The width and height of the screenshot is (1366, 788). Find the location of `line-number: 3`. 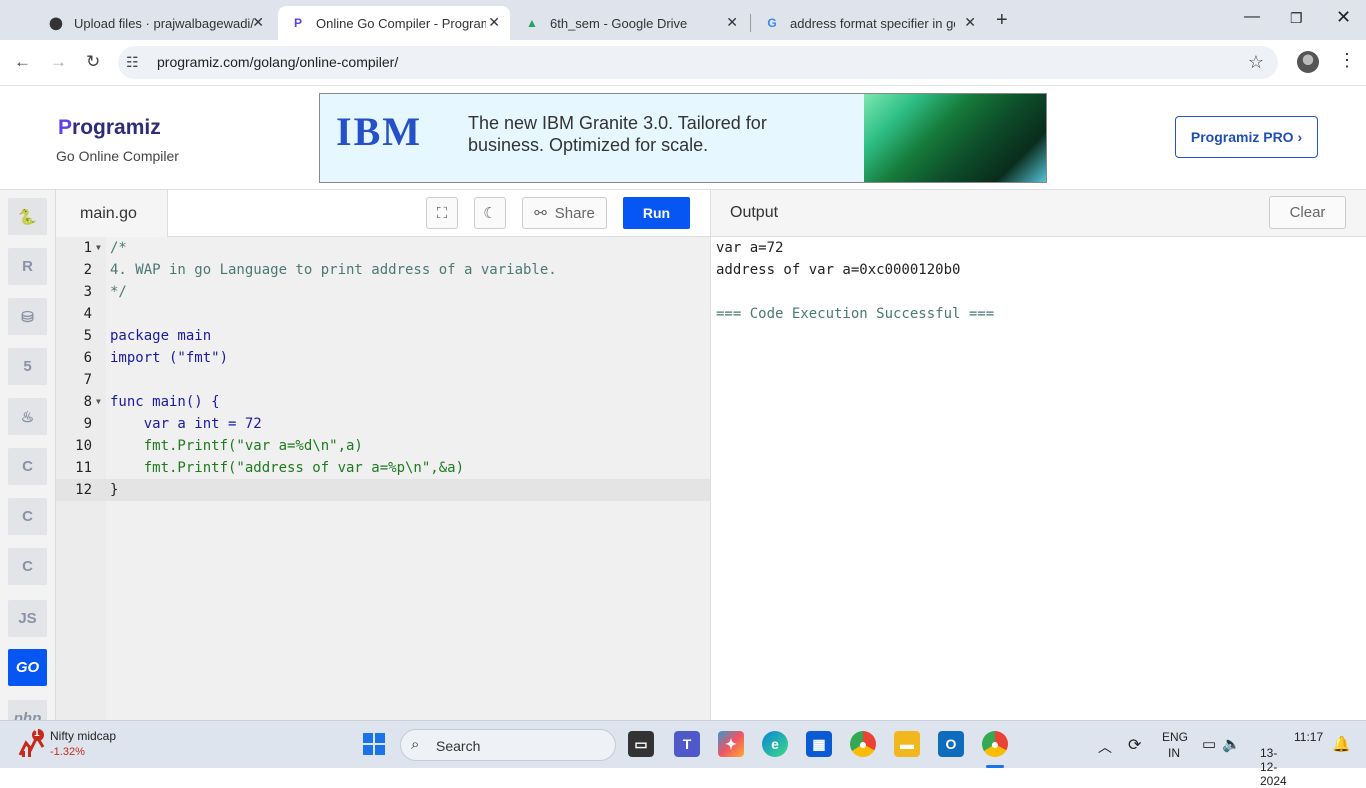

line-number: 3 is located at coordinates (87, 292).